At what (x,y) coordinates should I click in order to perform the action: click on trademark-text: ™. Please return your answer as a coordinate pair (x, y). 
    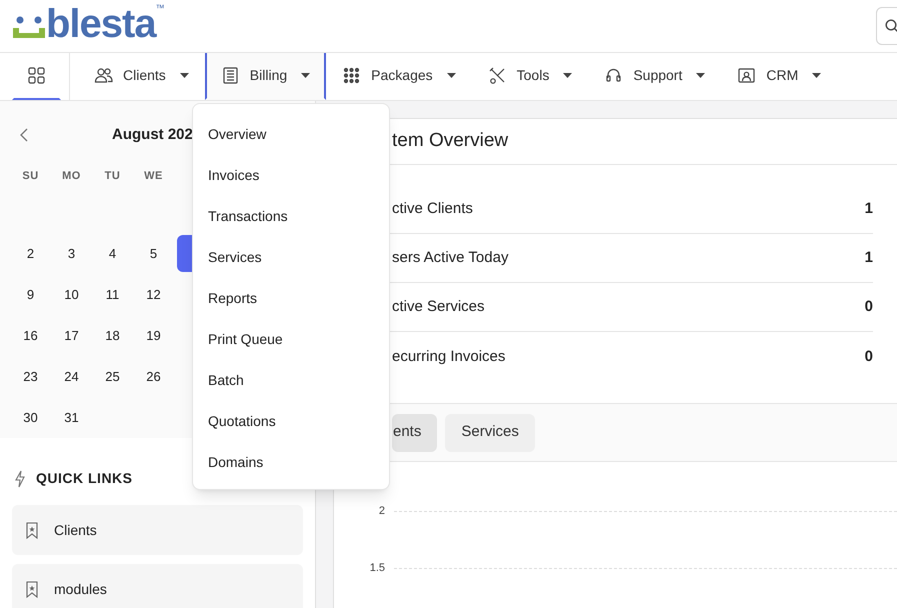
    Looking at the image, I should click on (160, 7).